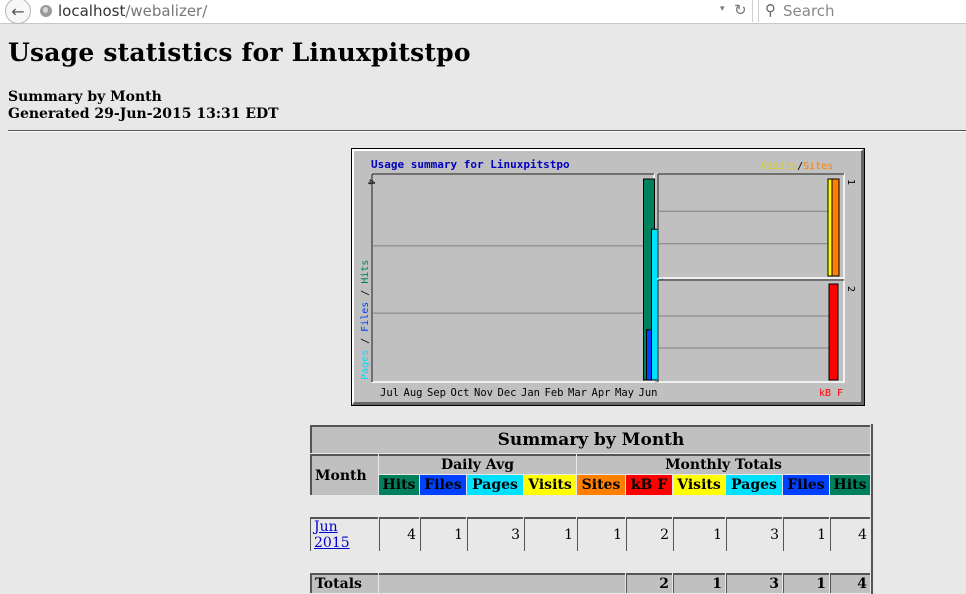 This screenshot has height=594, width=966. I want to click on legend-part: Sites, so click(818, 166).